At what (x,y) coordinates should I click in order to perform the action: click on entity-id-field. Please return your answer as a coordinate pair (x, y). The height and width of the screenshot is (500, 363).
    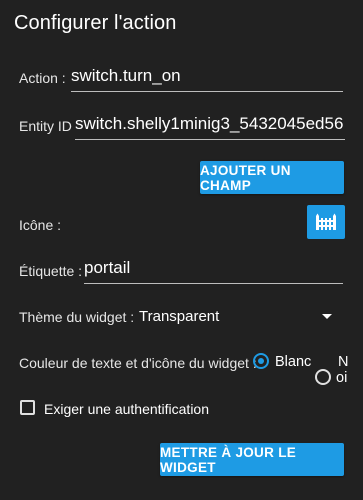
    Looking at the image, I should click on (210, 127).